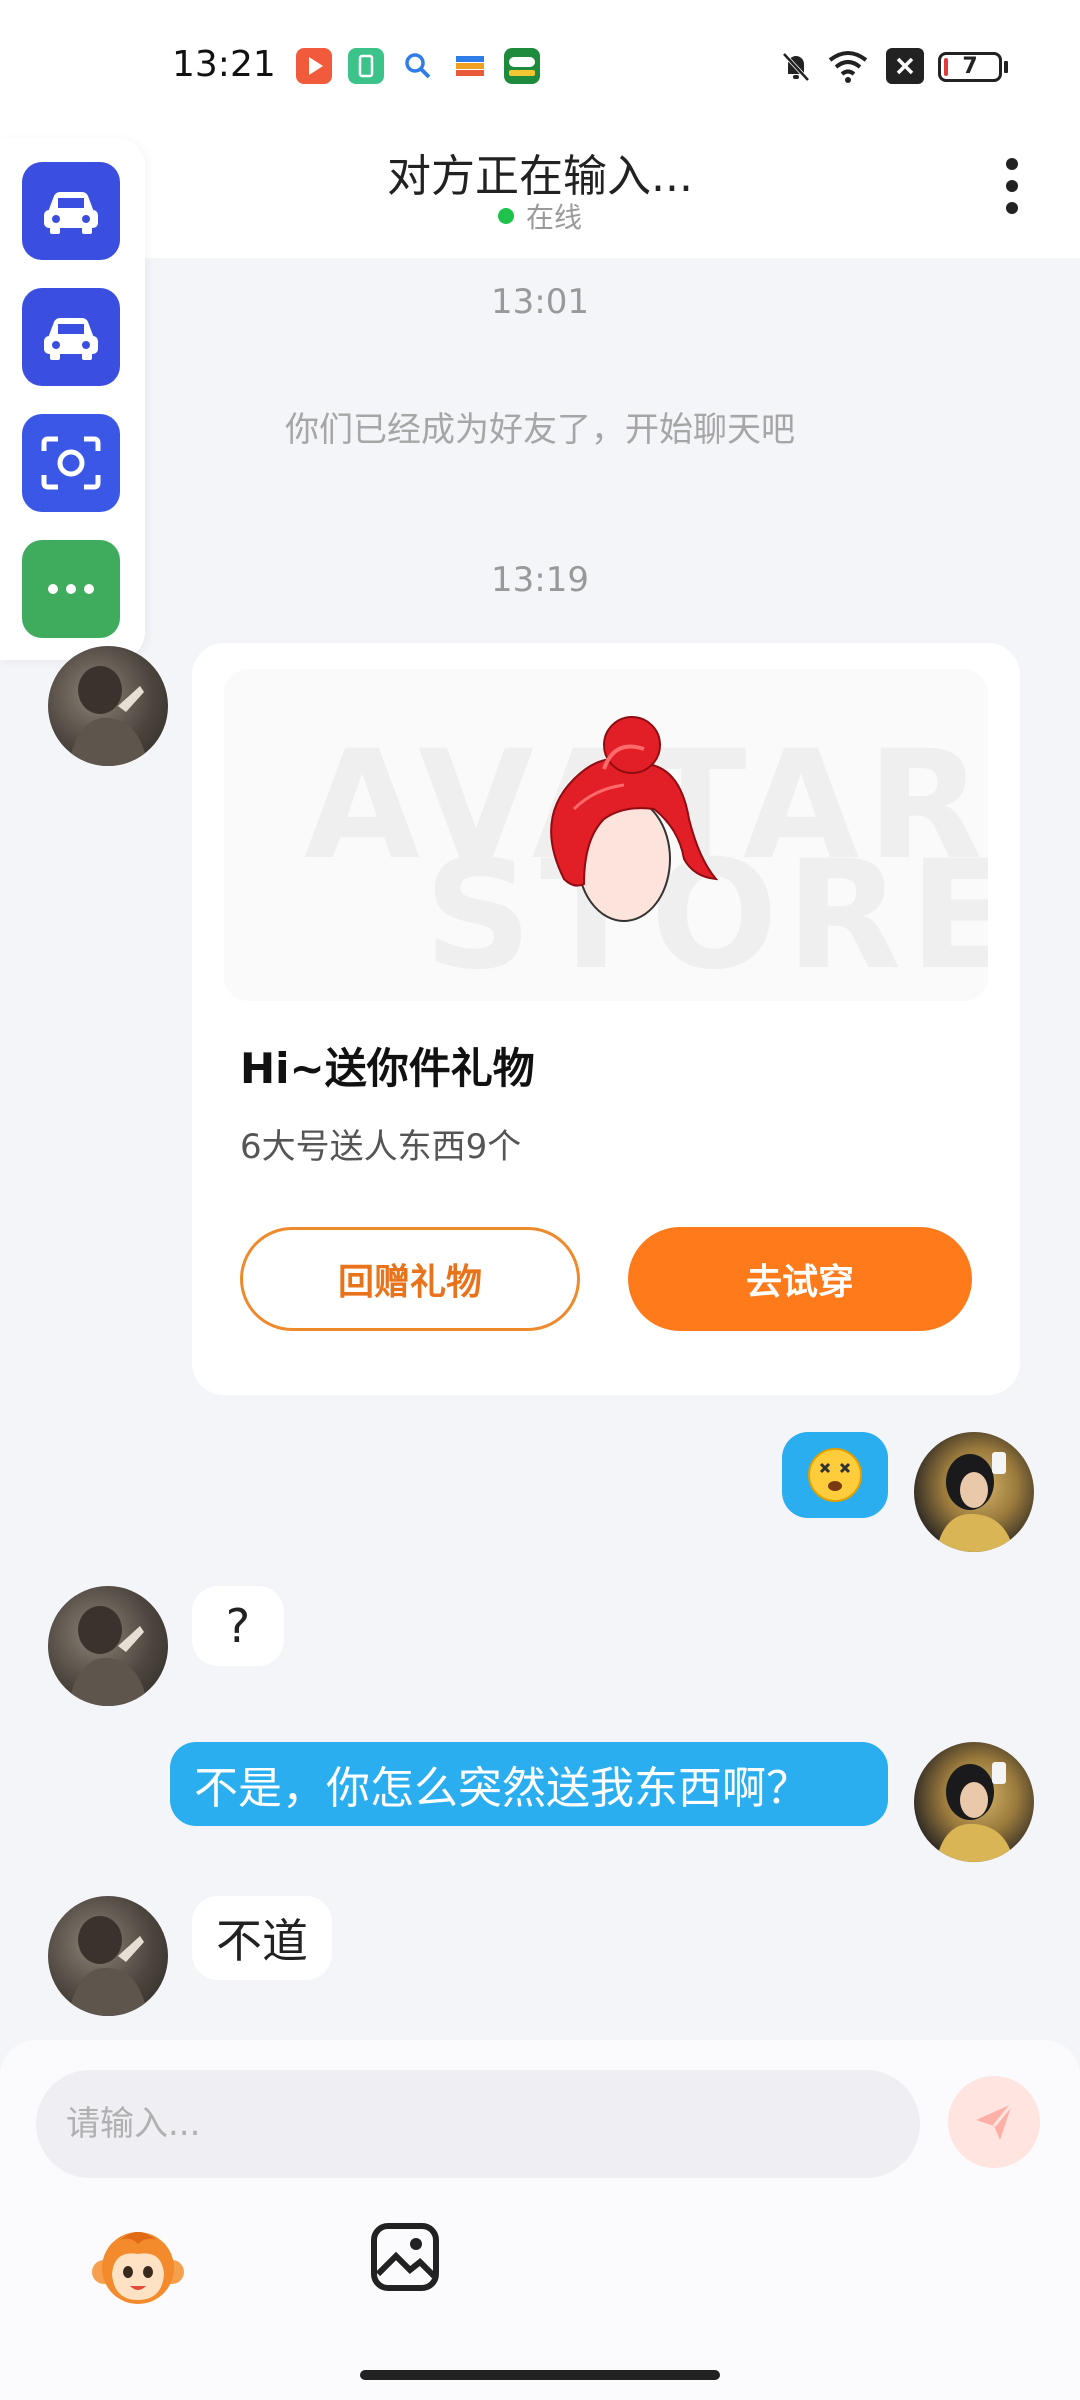  Describe the element at coordinates (522, 66) in the screenshot. I see `oppo-store-app-icon` at that location.